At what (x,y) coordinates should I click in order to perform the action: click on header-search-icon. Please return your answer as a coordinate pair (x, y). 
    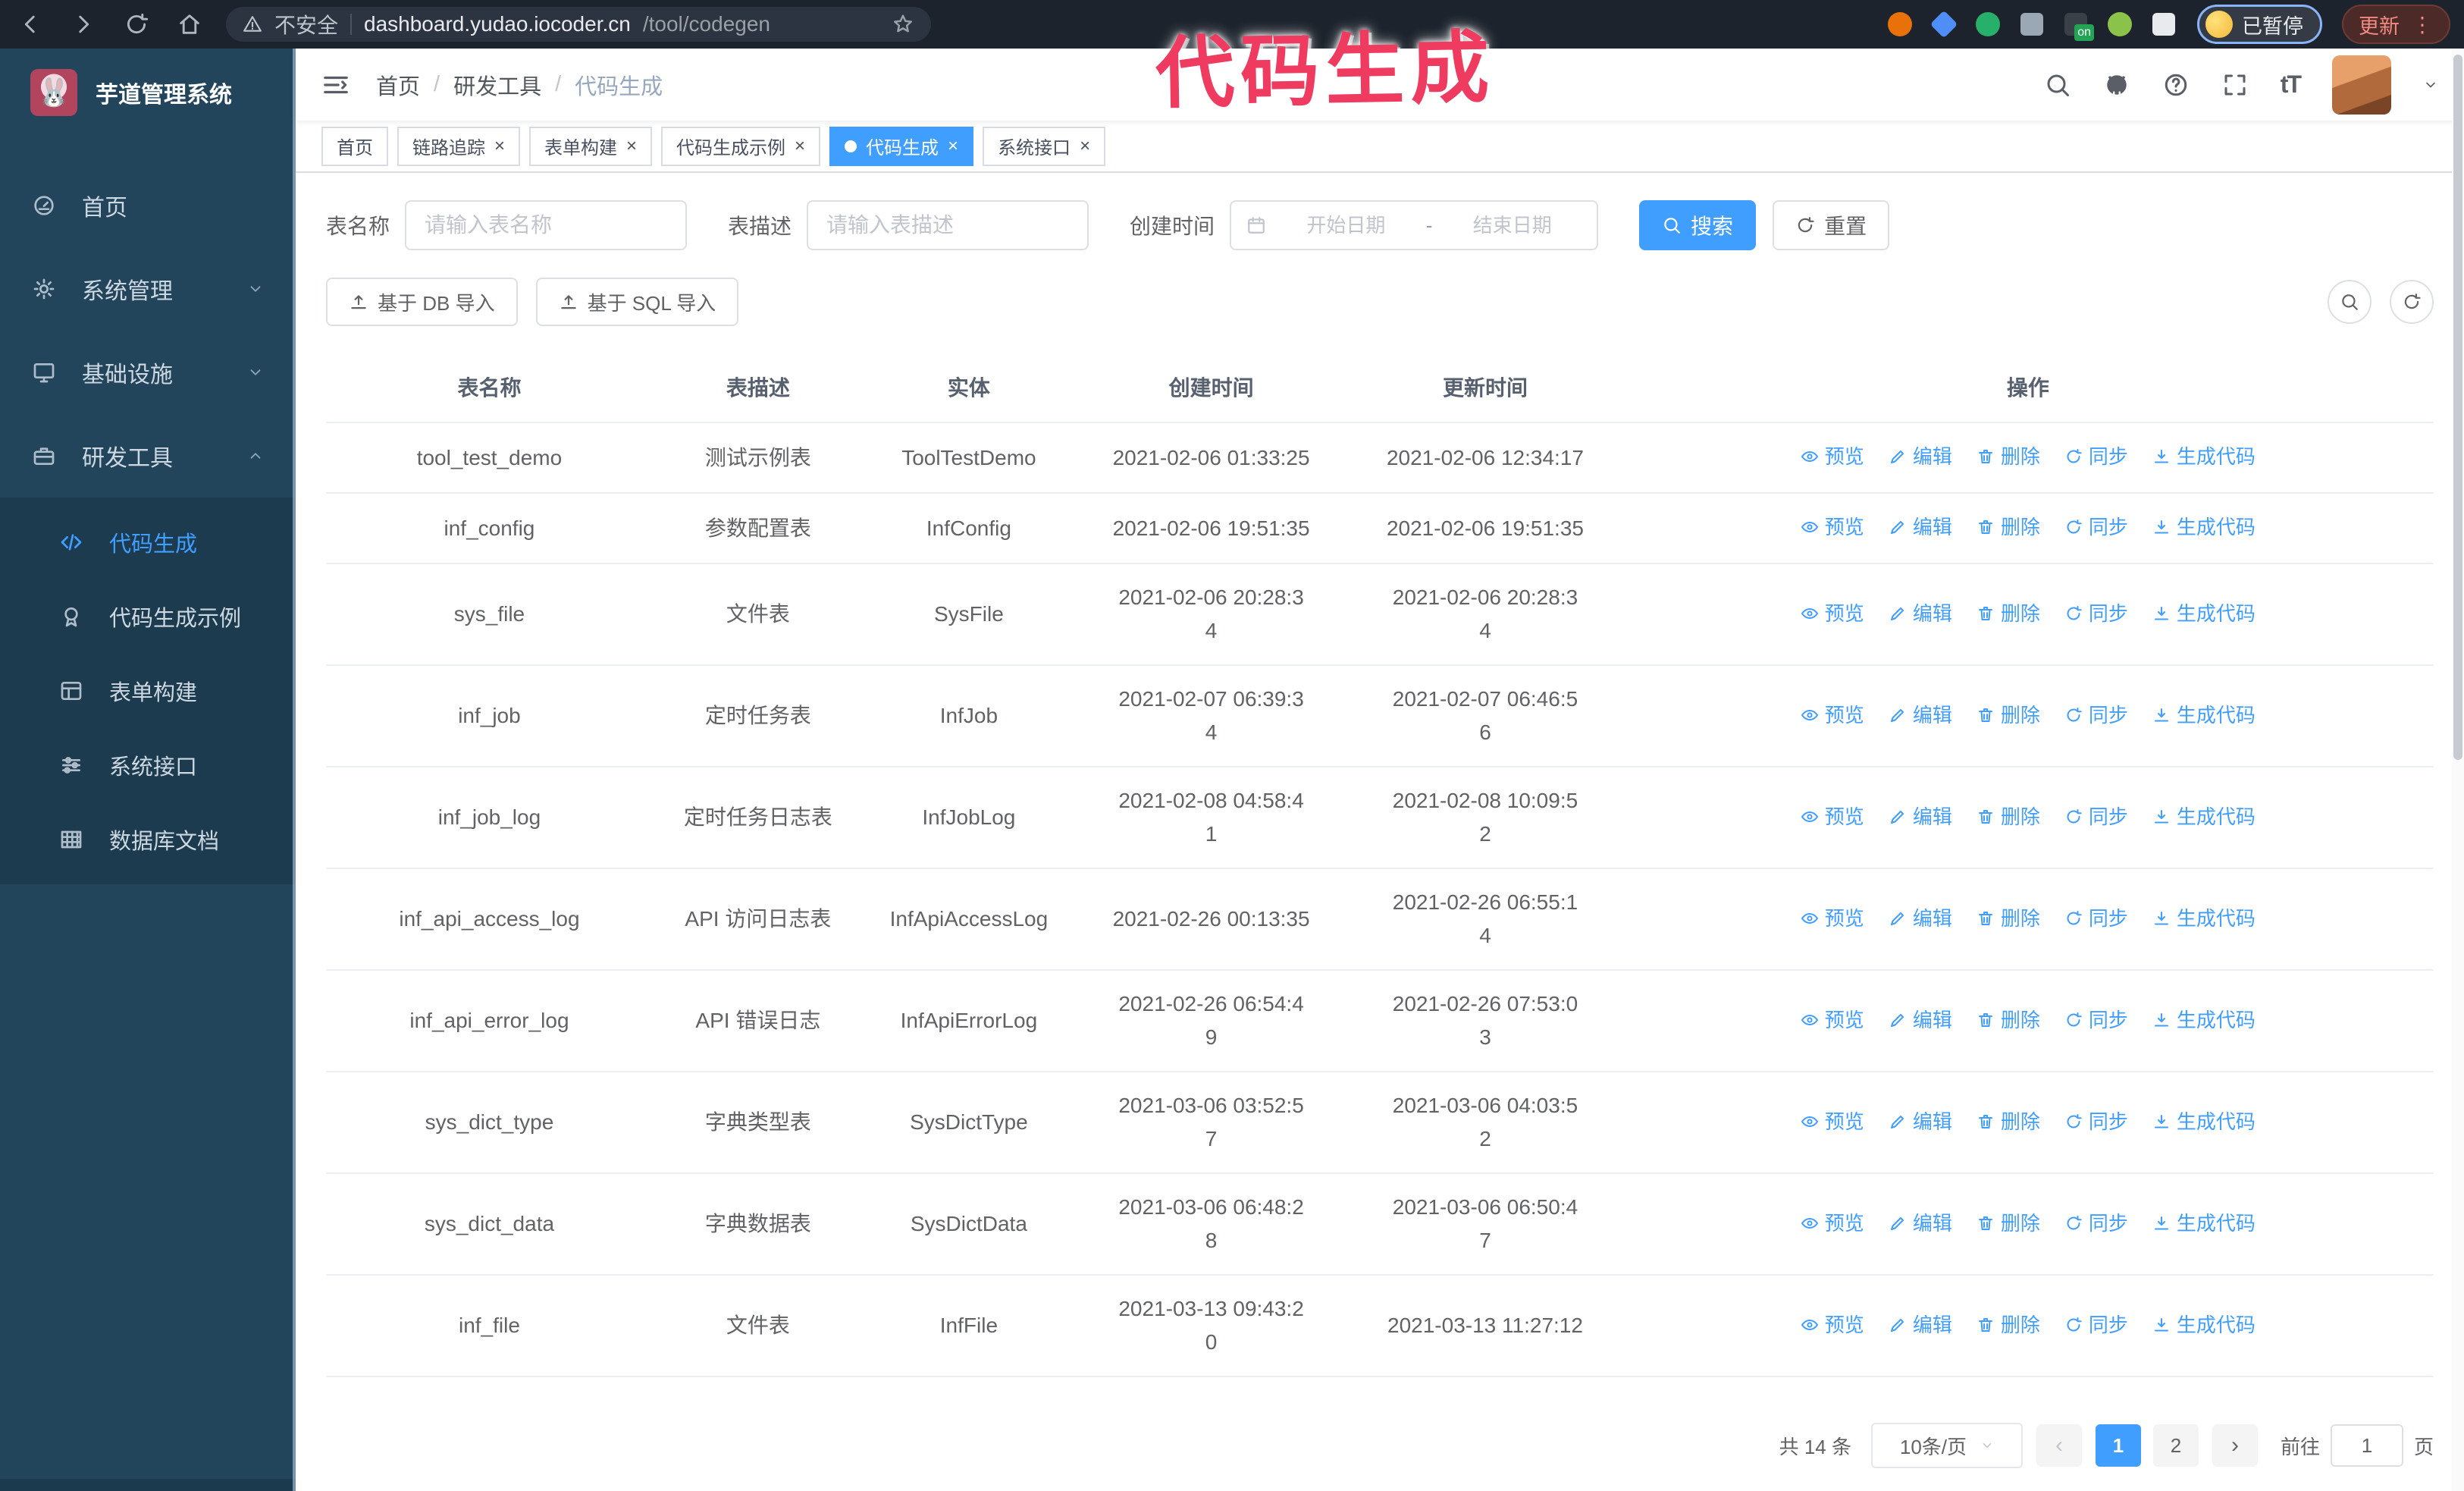
    Looking at the image, I should click on (2057, 85).